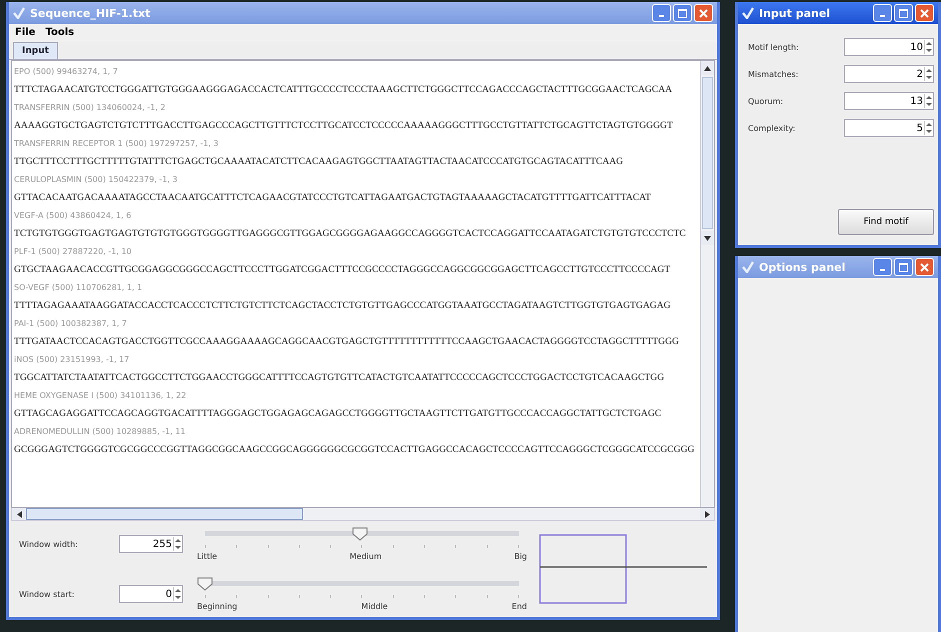 The width and height of the screenshot is (941, 632). What do you see at coordinates (117, 144) in the screenshot?
I see `sequence-header: TRANSFERRIN RECEPTOR 1 (500) 197297257, -1, 3` at bounding box center [117, 144].